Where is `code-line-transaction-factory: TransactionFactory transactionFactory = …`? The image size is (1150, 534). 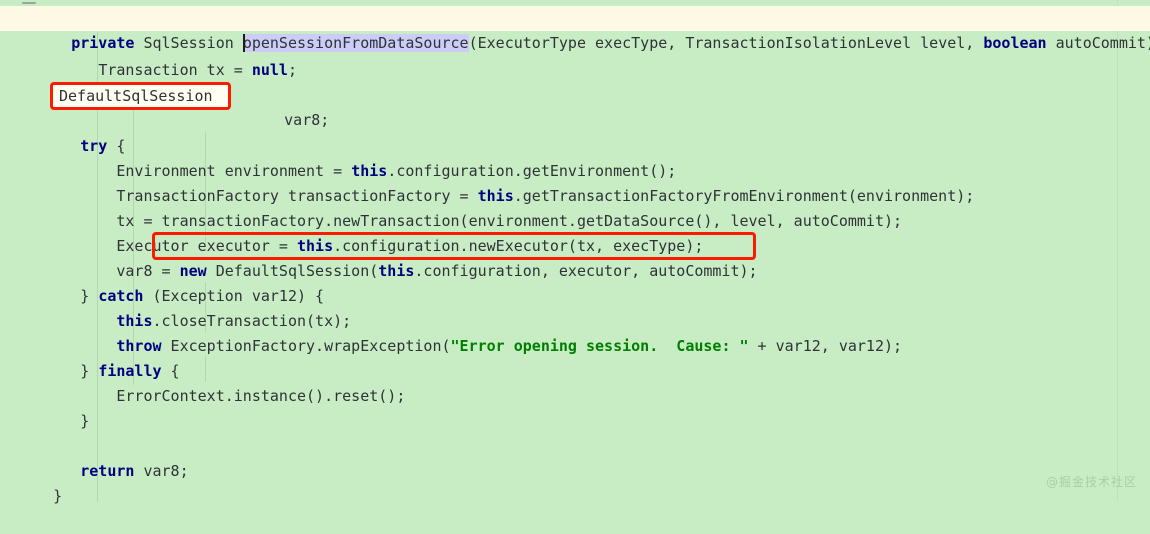
code-line-transaction-factory: TransactionFactory transactionFactory = … is located at coordinates (575, 182).